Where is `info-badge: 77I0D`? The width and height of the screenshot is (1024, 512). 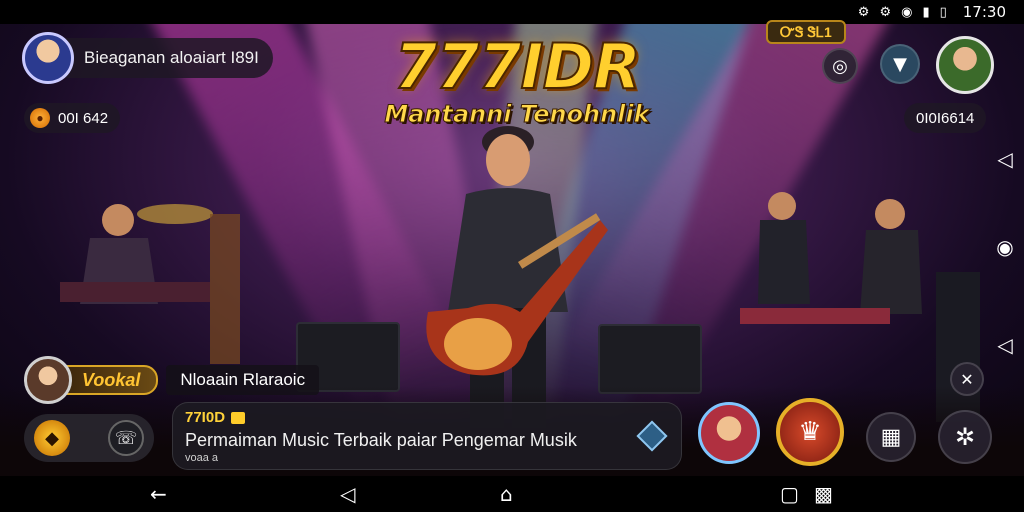 info-badge: 77I0D is located at coordinates (215, 417).